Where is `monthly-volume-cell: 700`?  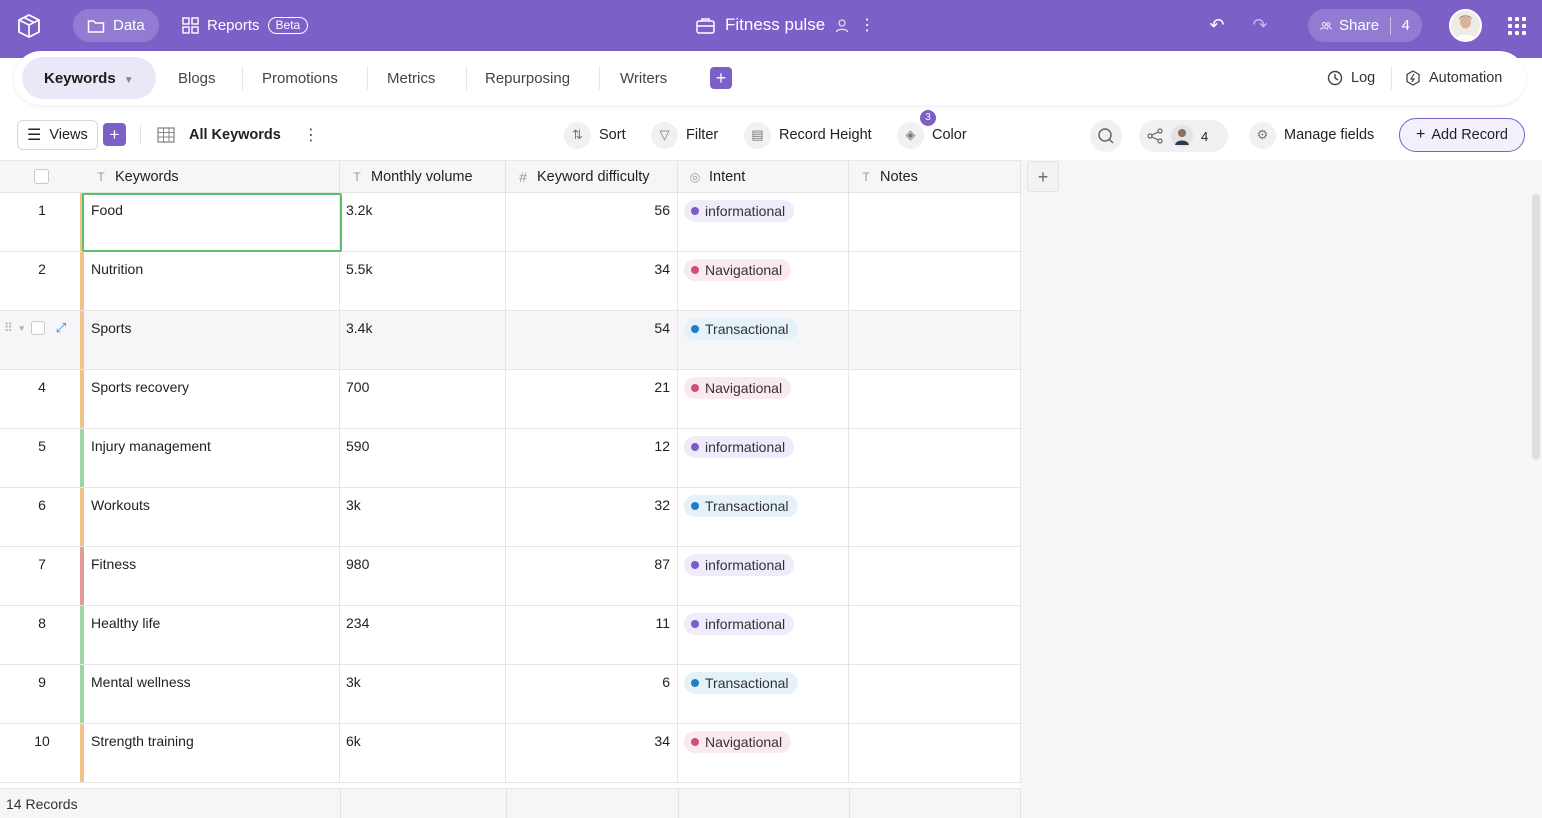
monthly-volume-cell: 700 is located at coordinates (423, 399).